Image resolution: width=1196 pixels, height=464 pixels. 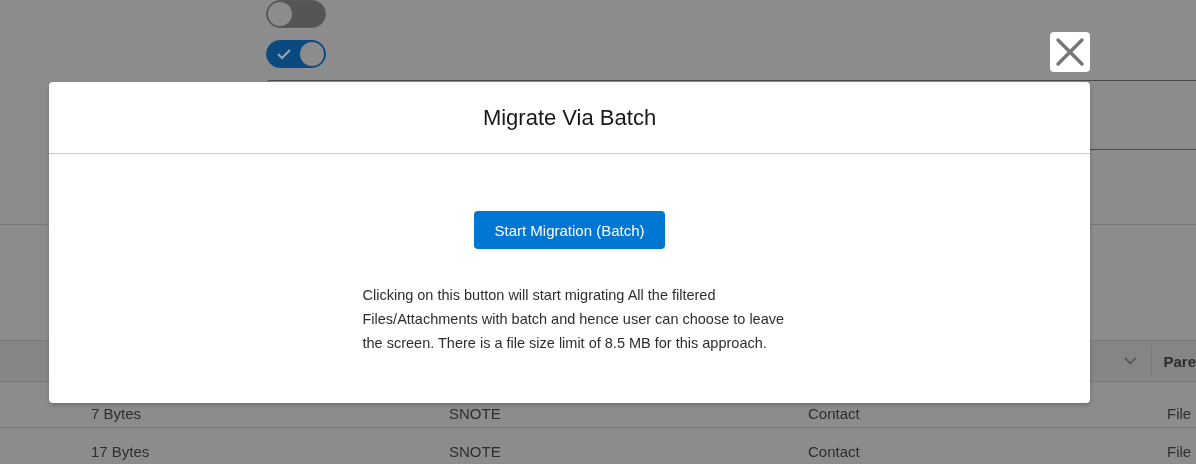 What do you see at coordinates (121, 451) in the screenshot?
I see `table-cell-text: 17 Bytes` at bounding box center [121, 451].